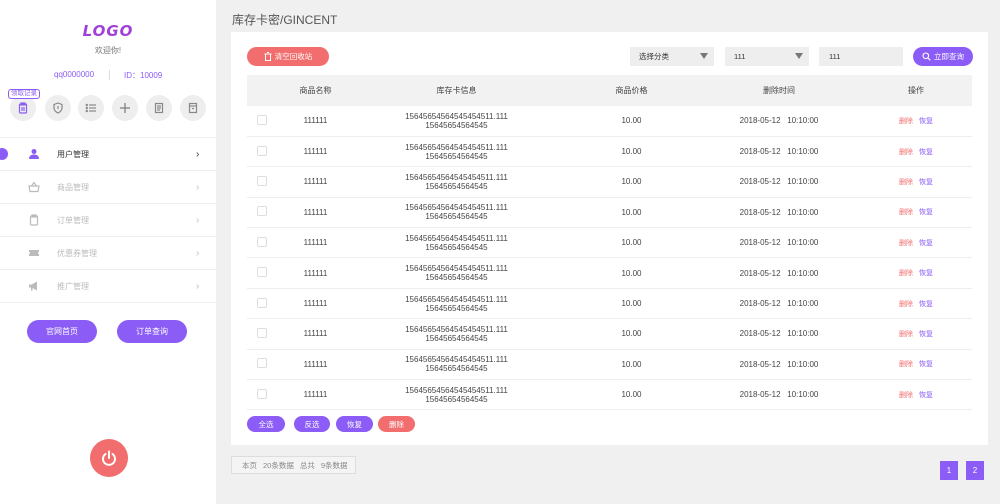 Image resolution: width=1000 pixels, height=504 pixels. Describe the element at coordinates (293, 465) in the screenshot. I see `page-info: 本页 20条数据 总共 9条数据` at that location.